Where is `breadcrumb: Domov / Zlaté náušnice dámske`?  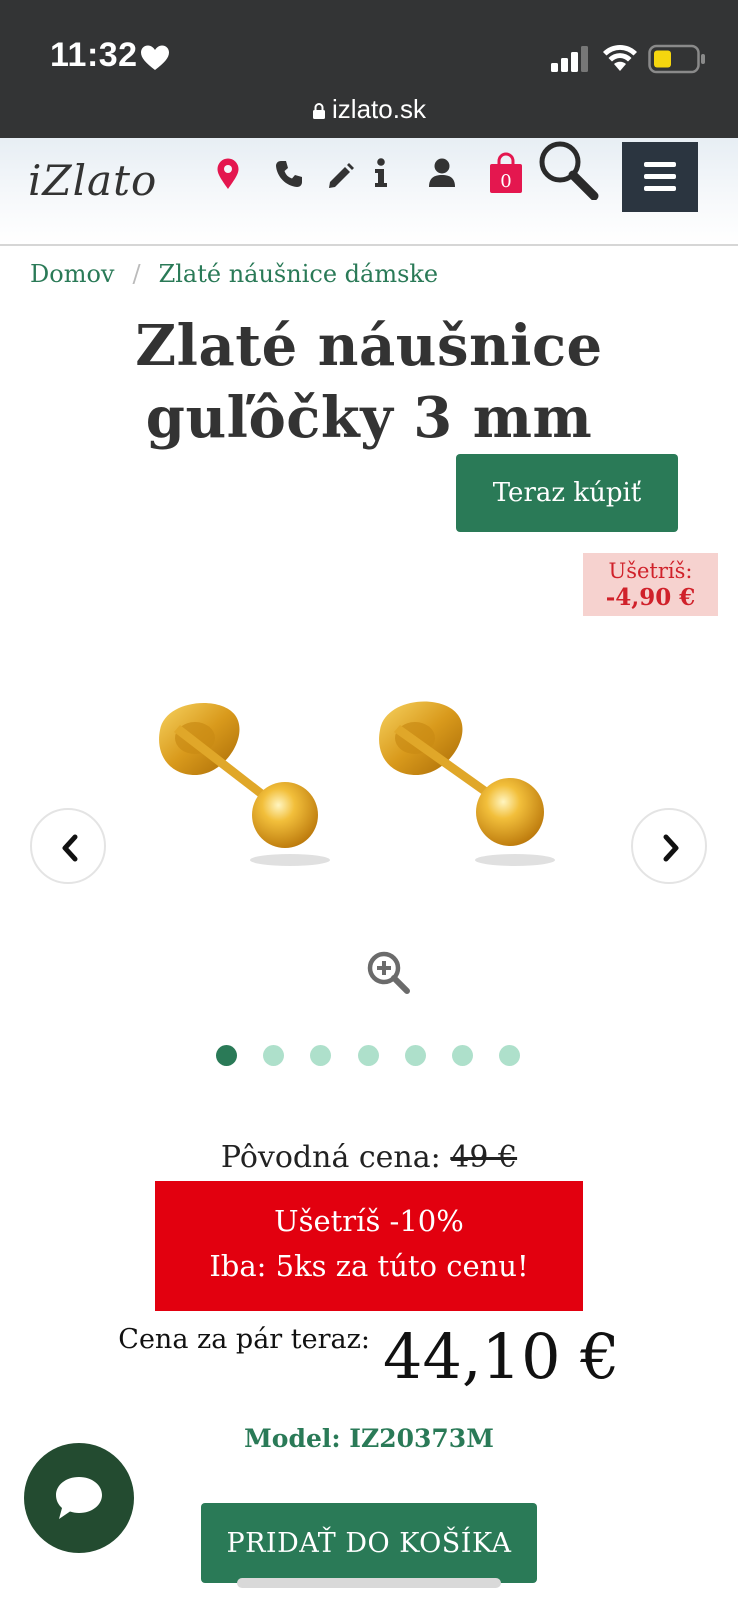
breadcrumb: Domov / Zlaté náušnice dámske is located at coordinates (234, 274).